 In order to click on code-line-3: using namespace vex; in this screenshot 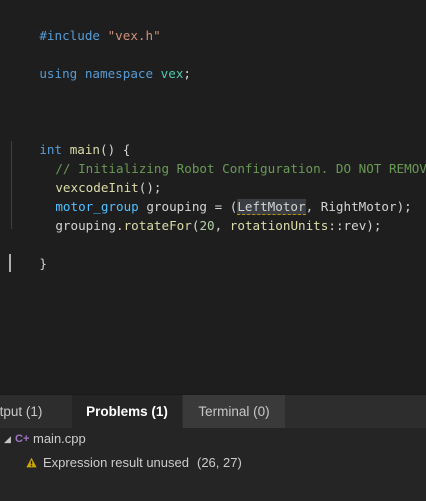, I will do `click(100, 63)`.